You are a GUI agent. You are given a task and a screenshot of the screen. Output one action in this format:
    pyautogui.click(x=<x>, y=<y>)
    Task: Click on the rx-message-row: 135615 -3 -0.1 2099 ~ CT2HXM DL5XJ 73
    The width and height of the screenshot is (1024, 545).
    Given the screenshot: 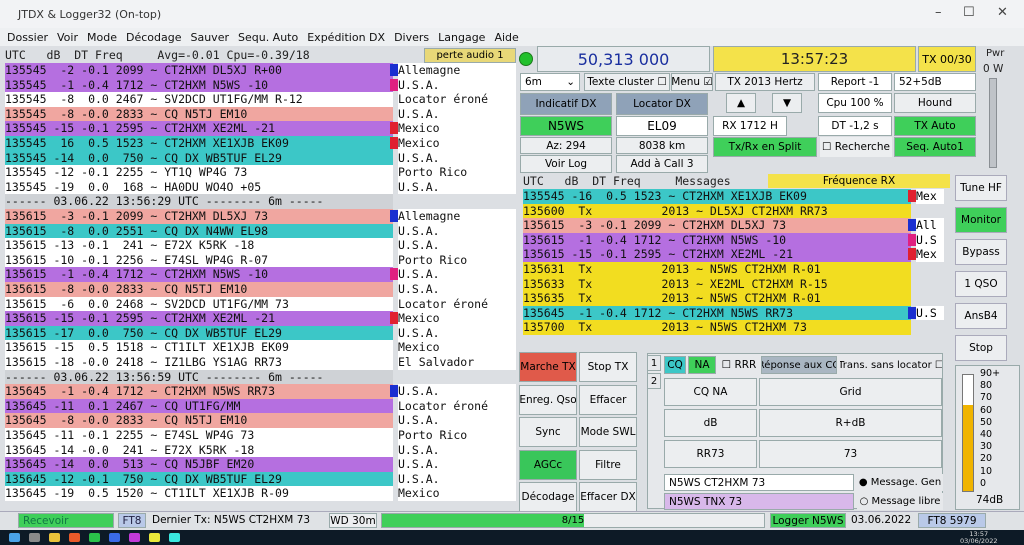 What is the action you would take?
    pyautogui.click(x=717, y=225)
    